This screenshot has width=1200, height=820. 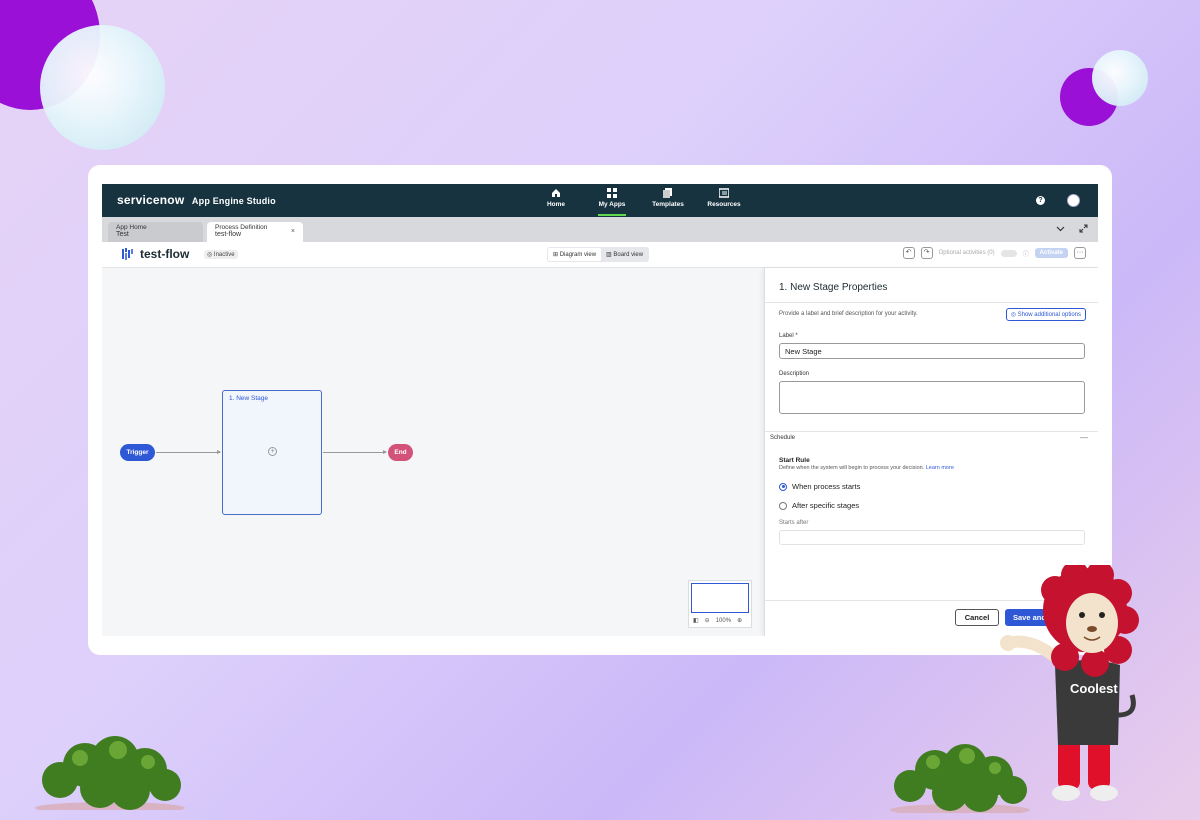 I want to click on label-field-label: Label *, so click(x=788, y=336).